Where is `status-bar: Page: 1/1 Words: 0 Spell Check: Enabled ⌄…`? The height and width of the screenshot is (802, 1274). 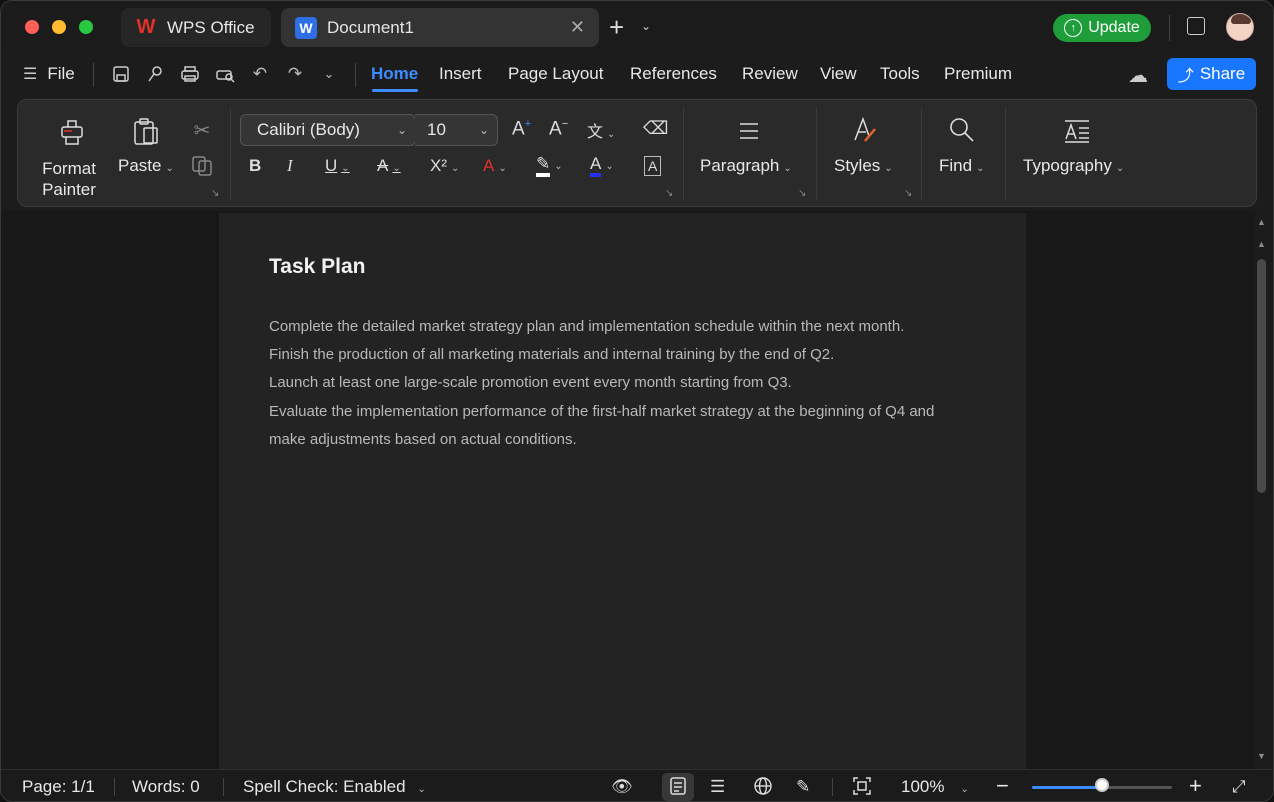 status-bar: Page: 1/1 Words: 0 Spell Check: Enabled ⌄… is located at coordinates (637, 785).